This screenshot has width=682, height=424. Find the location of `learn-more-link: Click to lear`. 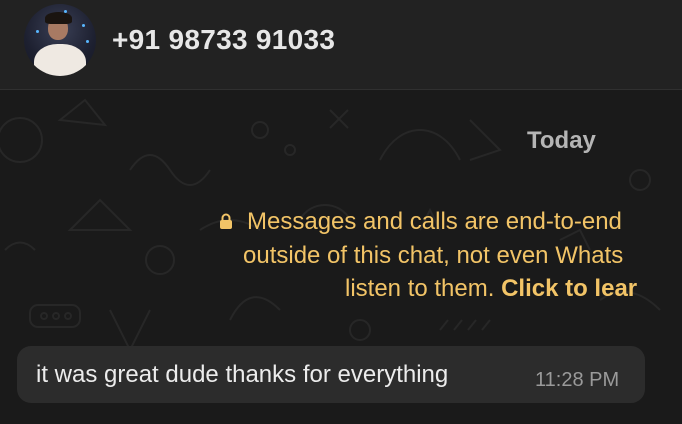

learn-more-link: Click to lear is located at coordinates (569, 288).